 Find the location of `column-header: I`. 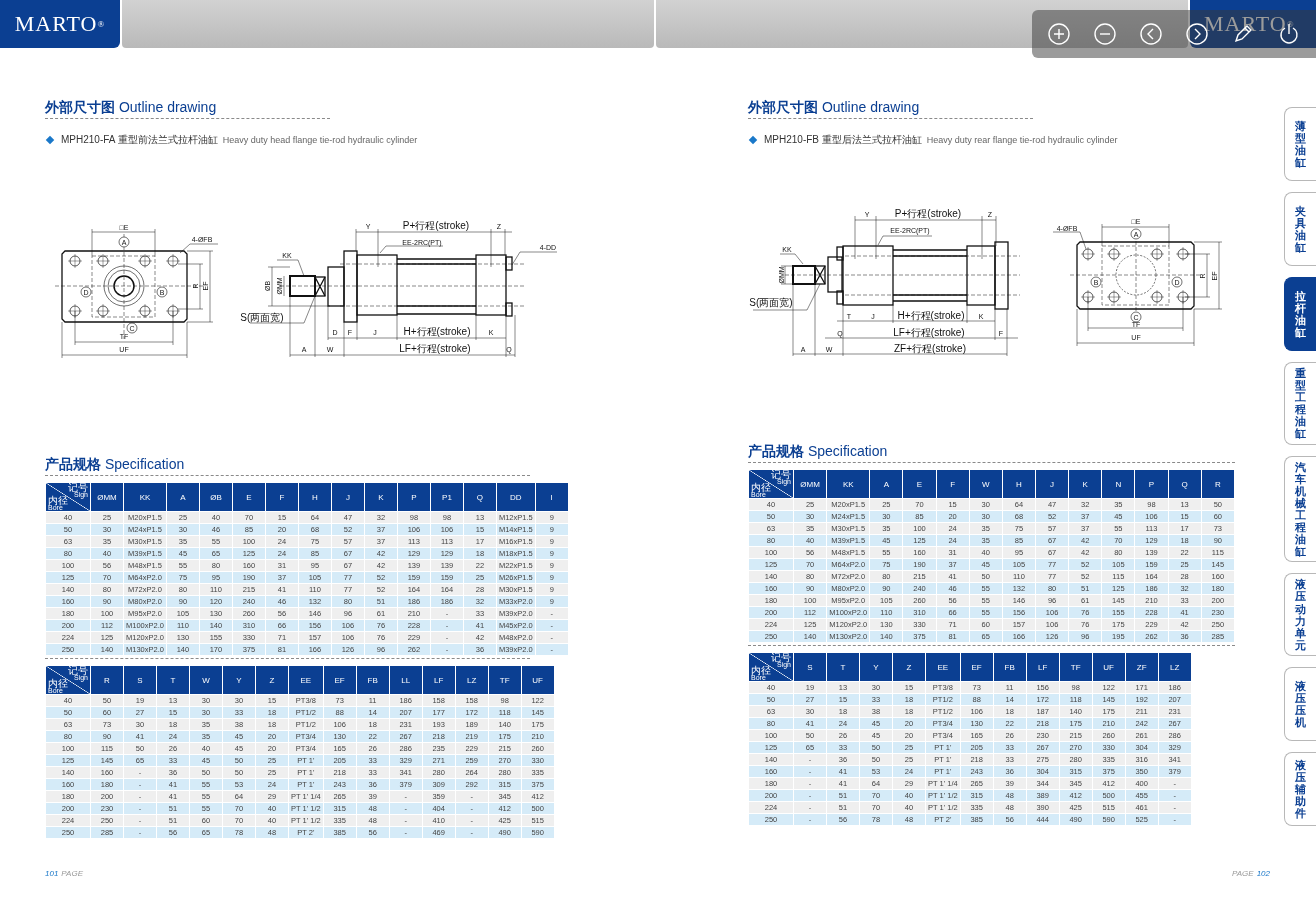

column-header: I is located at coordinates (551, 497).